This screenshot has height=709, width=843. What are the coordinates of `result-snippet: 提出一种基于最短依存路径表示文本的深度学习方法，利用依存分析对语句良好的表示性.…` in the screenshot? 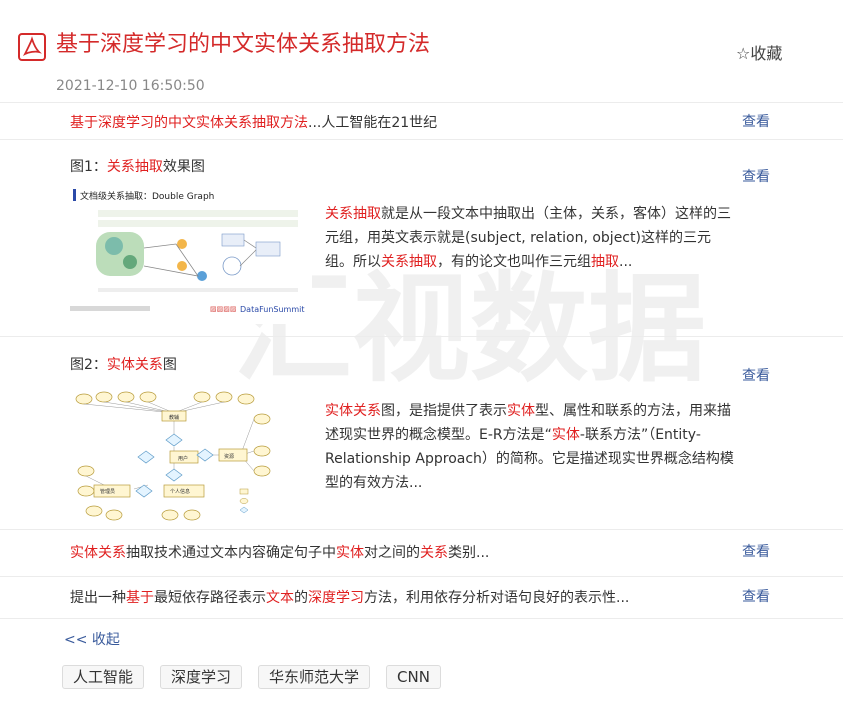 It's located at (349, 597).